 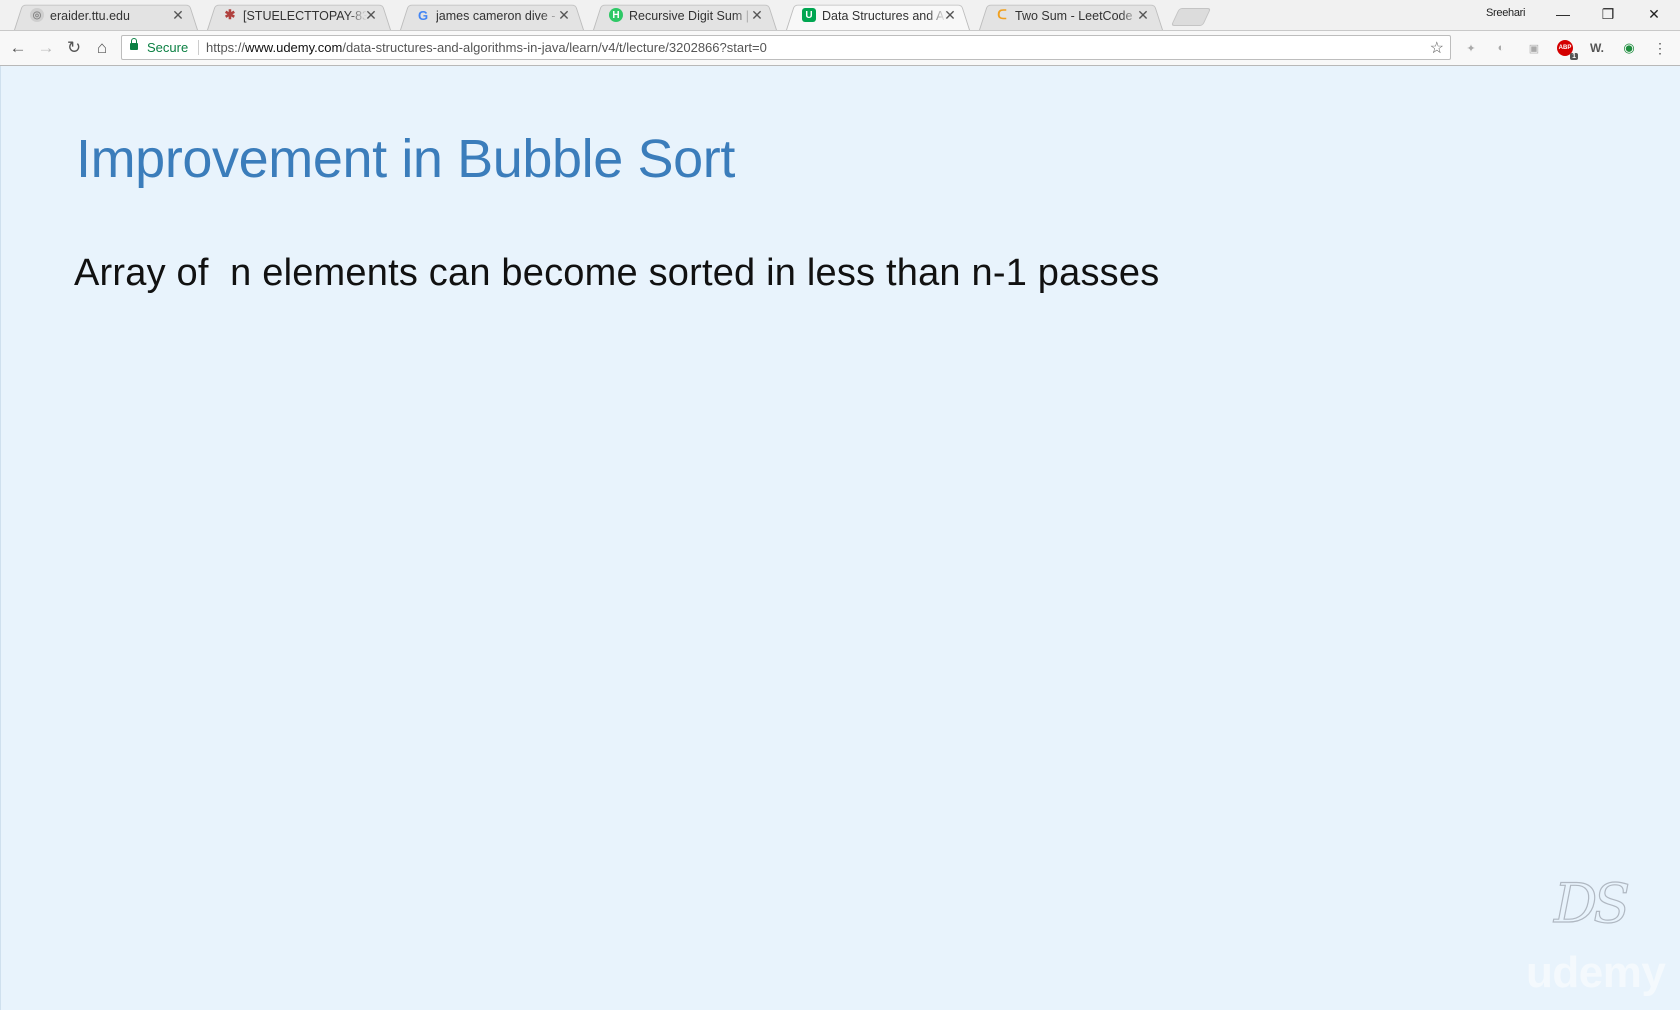 What do you see at coordinates (1563, 14) in the screenshot?
I see `minimize-icon: —` at bounding box center [1563, 14].